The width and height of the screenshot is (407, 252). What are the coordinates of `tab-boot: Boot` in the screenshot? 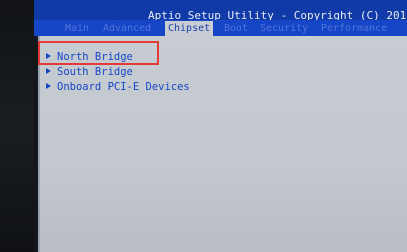 It's located at (236, 28).